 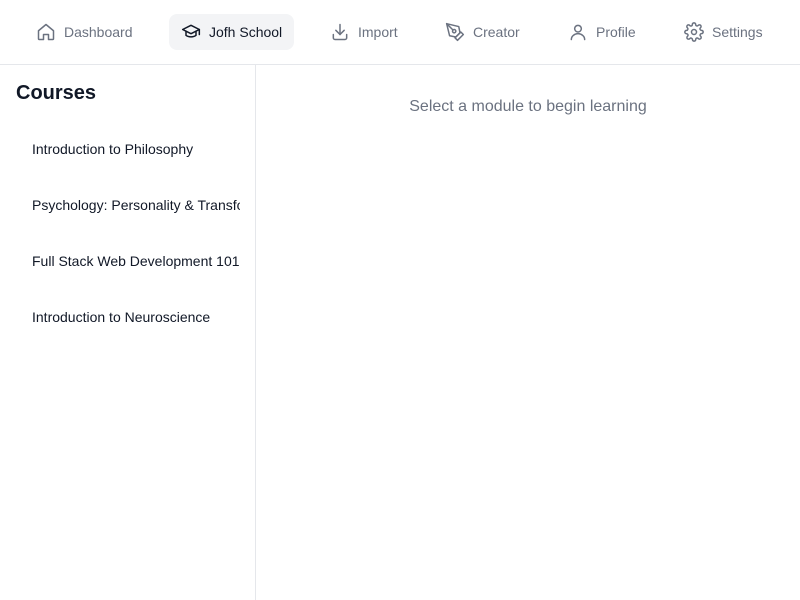 What do you see at coordinates (496, 32) in the screenshot?
I see `nav-item-label: Creator` at bounding box center [496, 32].